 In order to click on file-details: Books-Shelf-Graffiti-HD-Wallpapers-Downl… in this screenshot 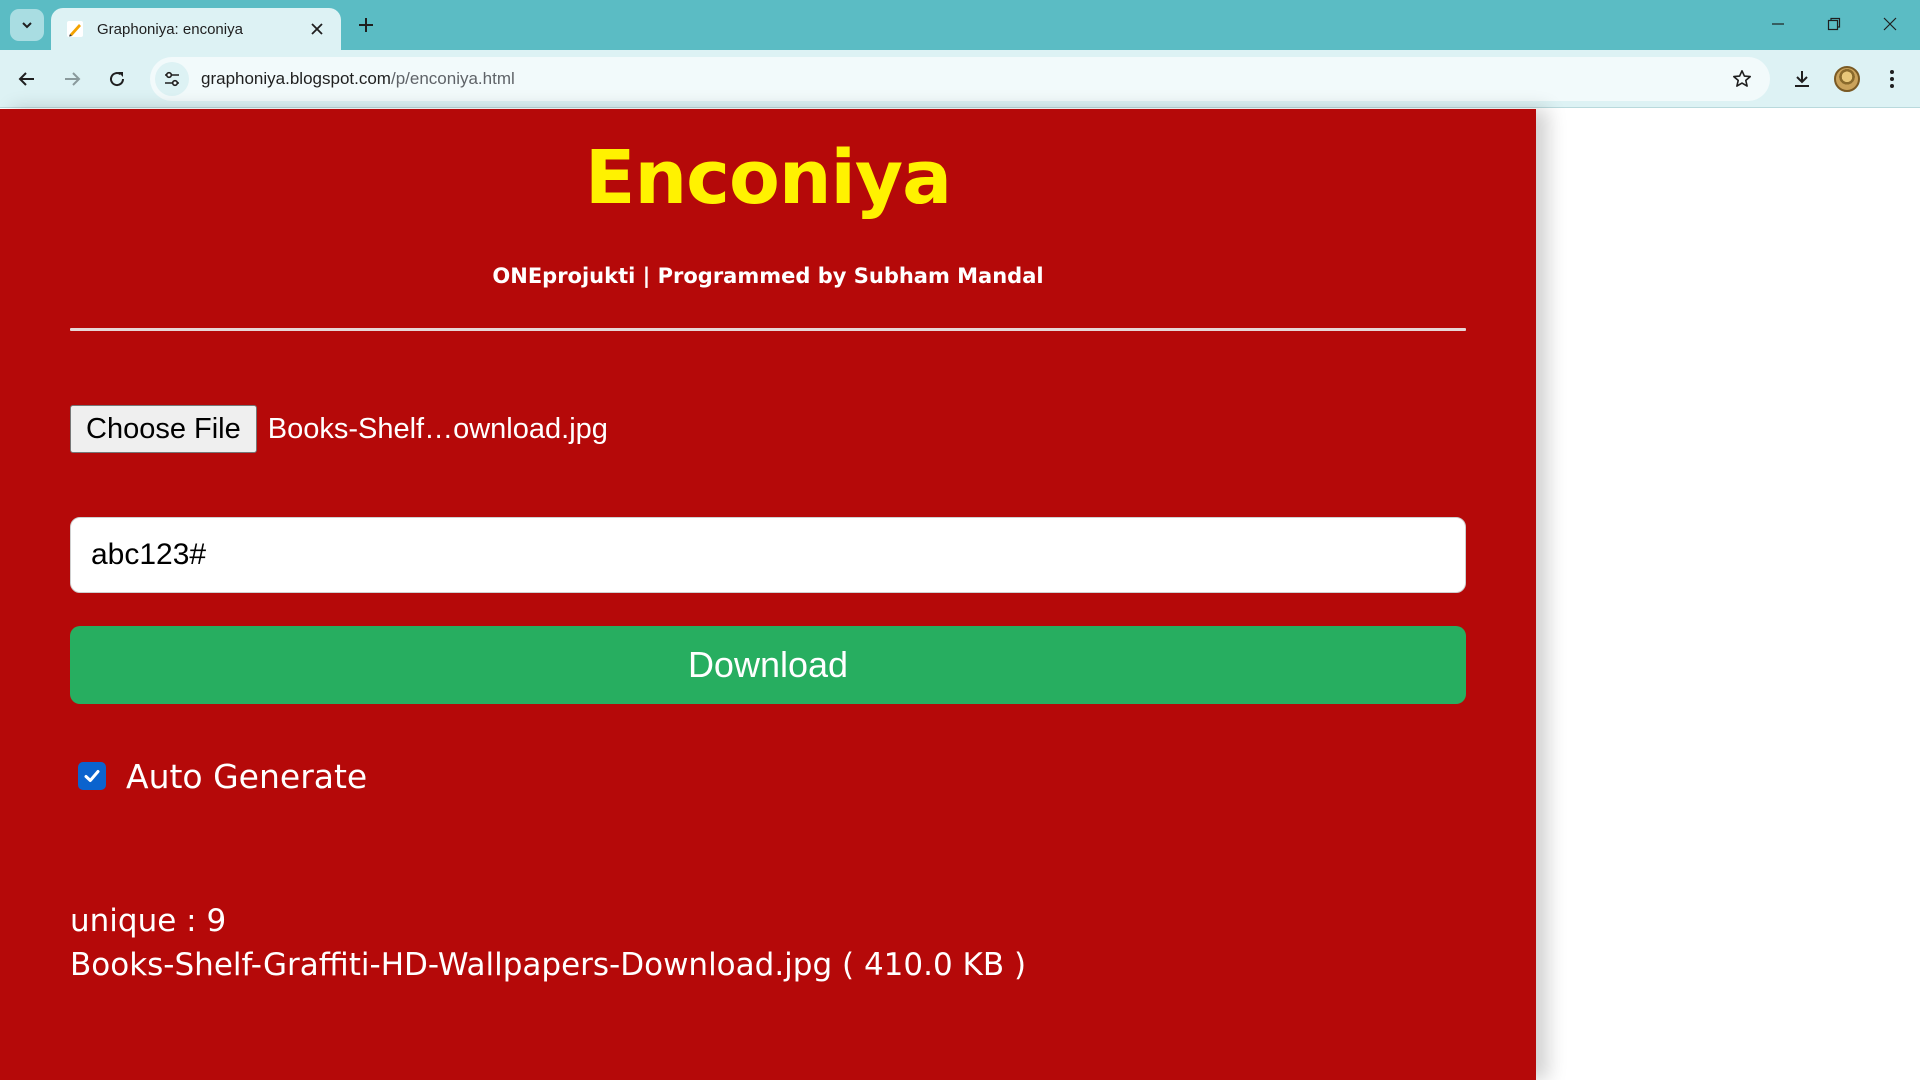, I will do `click(548, 965)`.